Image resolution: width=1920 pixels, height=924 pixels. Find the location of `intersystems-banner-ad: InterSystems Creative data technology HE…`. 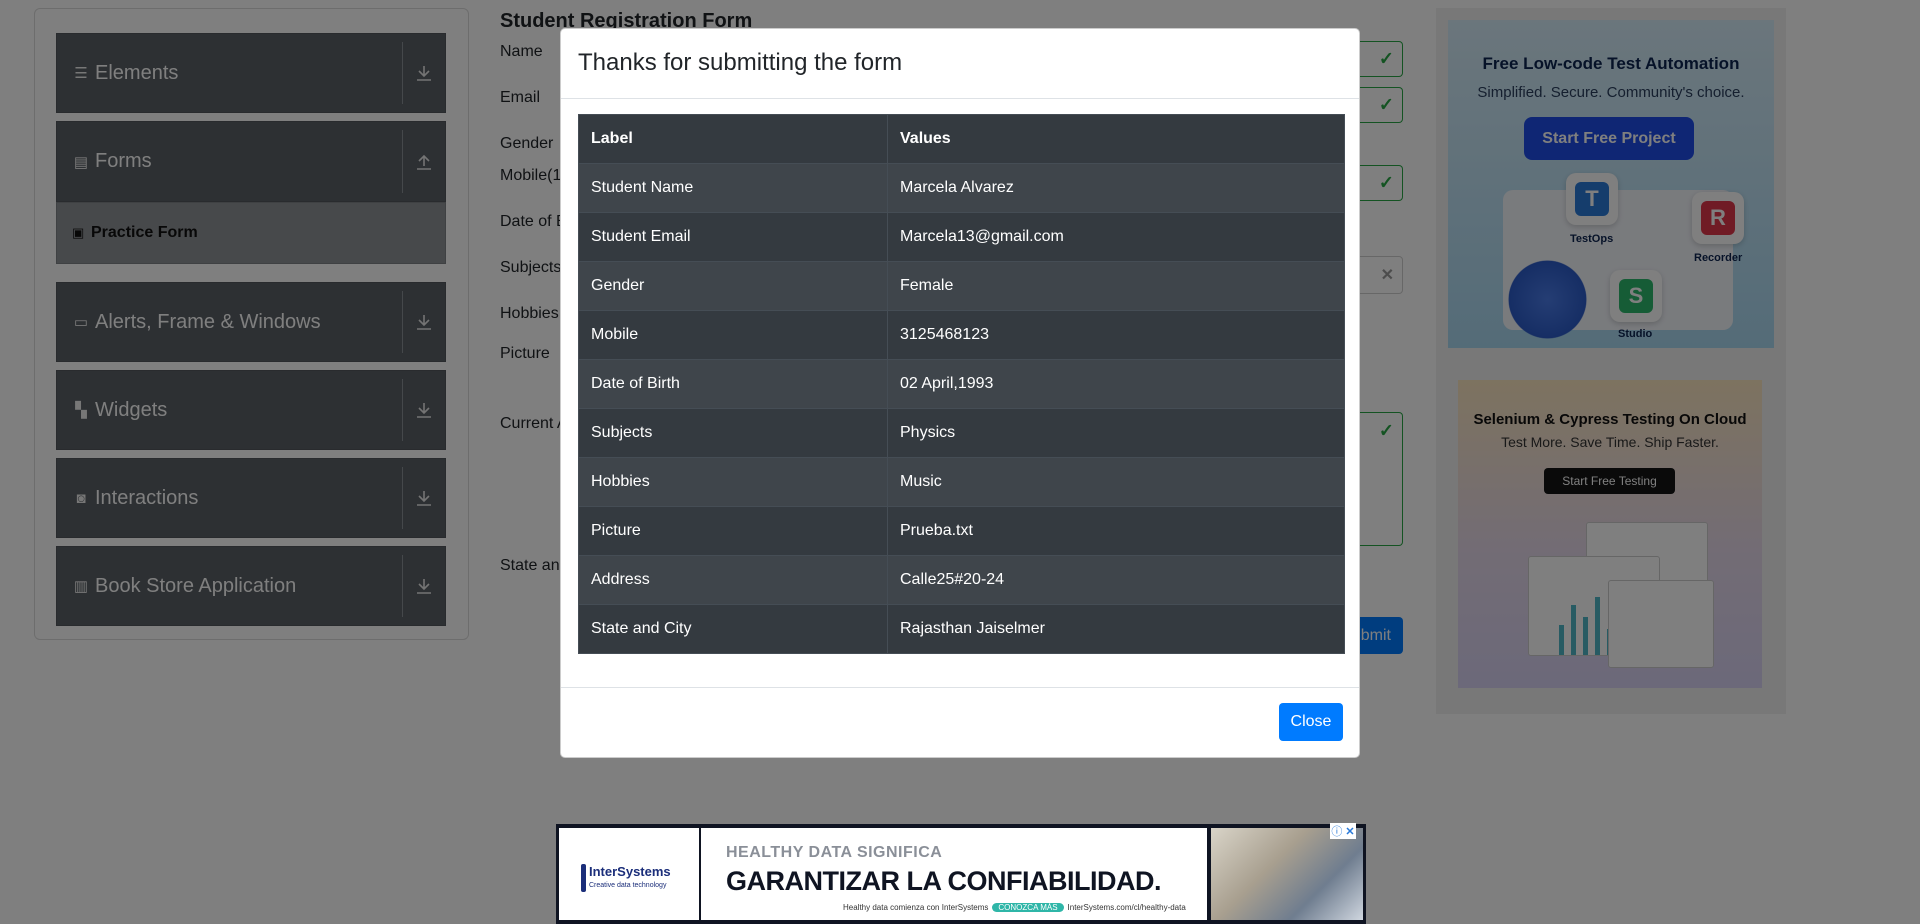

intersystems-banner-ad: InterSystems Creative data technology HE… is located at coordinates (961, 873).